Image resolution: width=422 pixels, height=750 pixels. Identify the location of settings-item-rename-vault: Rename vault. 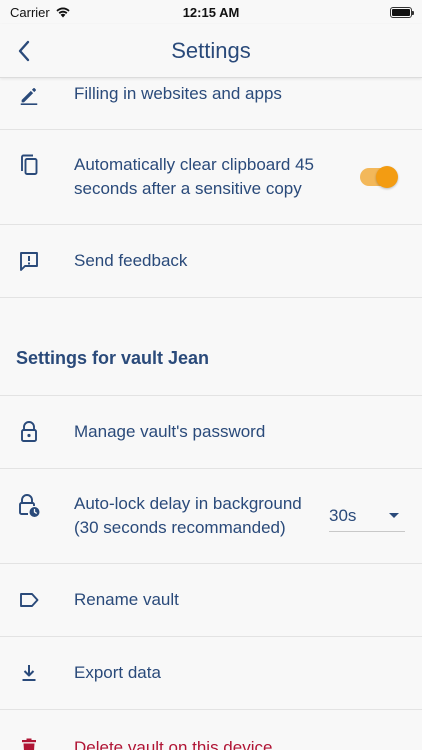
(211, 600).